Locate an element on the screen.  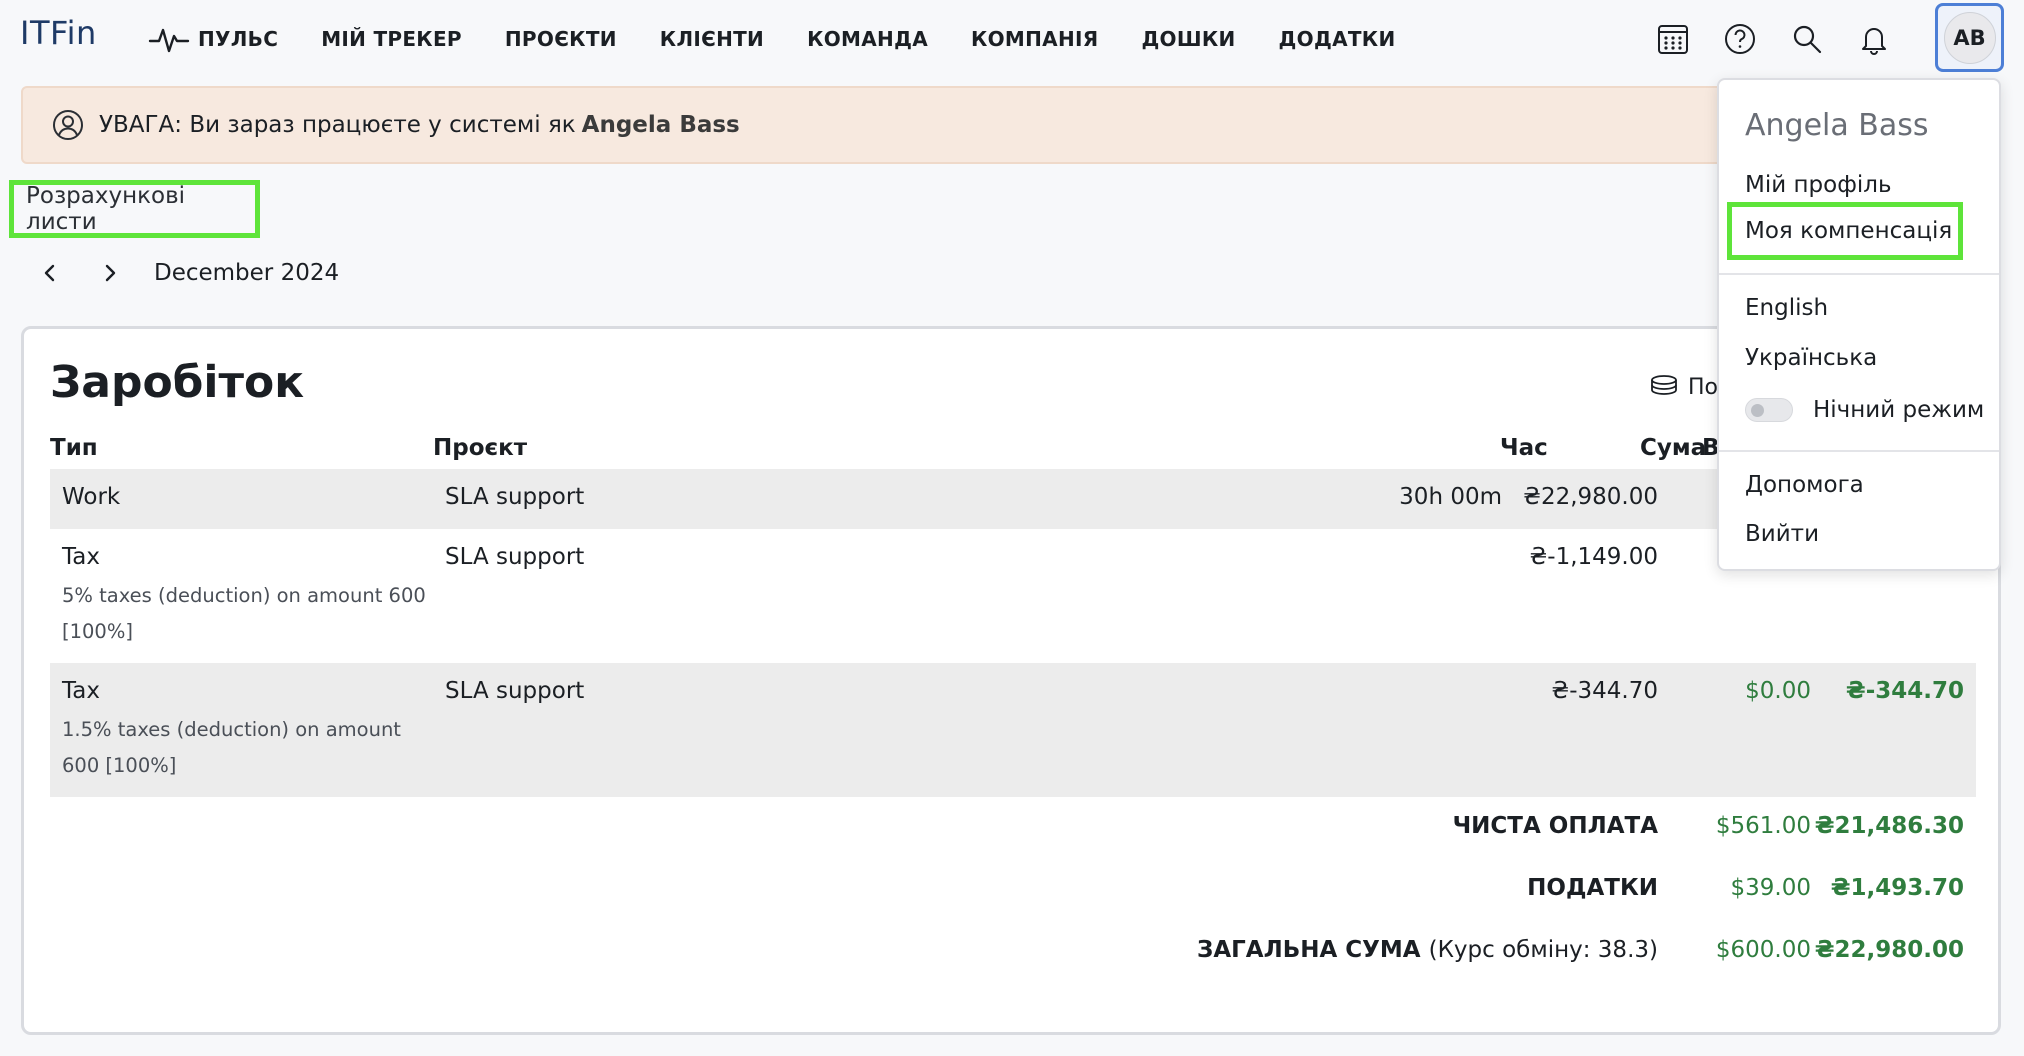
avatar: AB is located at coordinates (1969, 37).